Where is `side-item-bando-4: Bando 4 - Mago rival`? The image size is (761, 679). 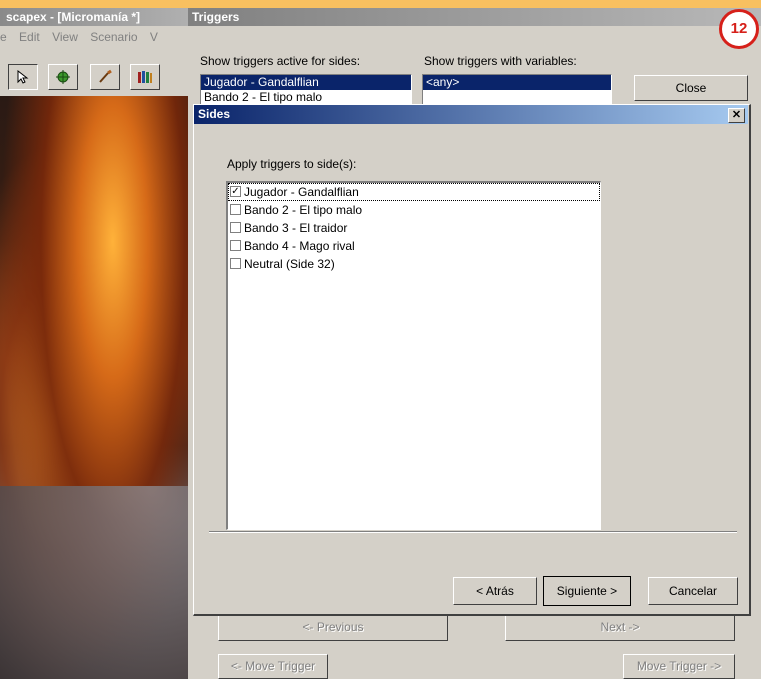
side-item-bando-4: Bando 4 - Mago rival is located at coordinates (414, 246).